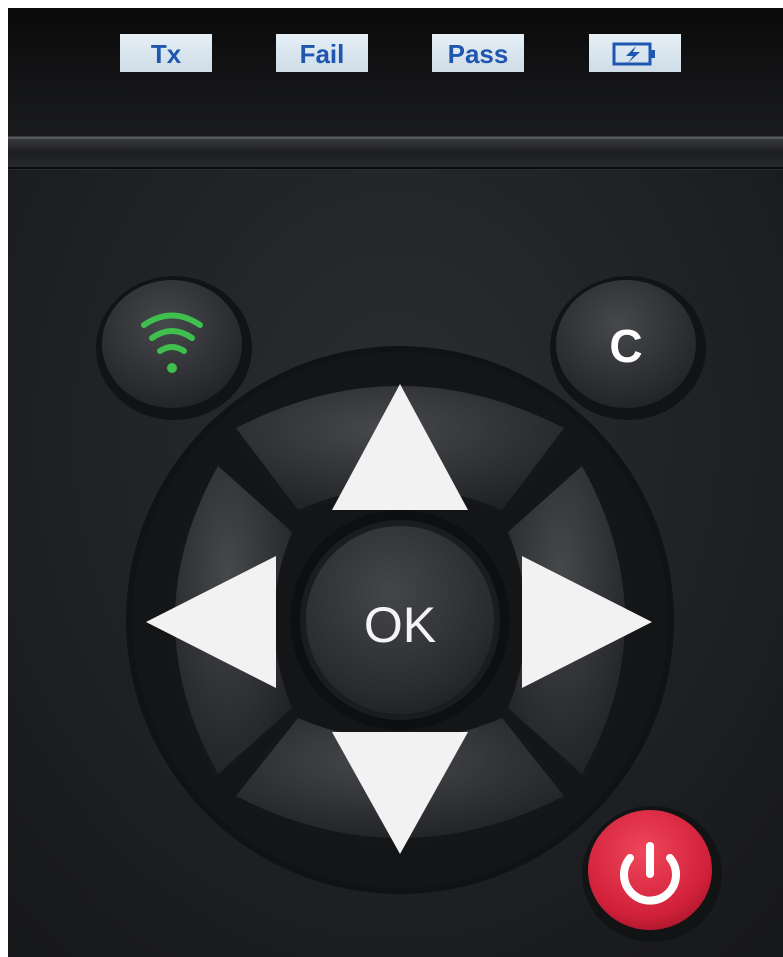 The width and height of the screenshot is (783, 957). I want to click on indicator-fail: Fail, so click(322, 53).